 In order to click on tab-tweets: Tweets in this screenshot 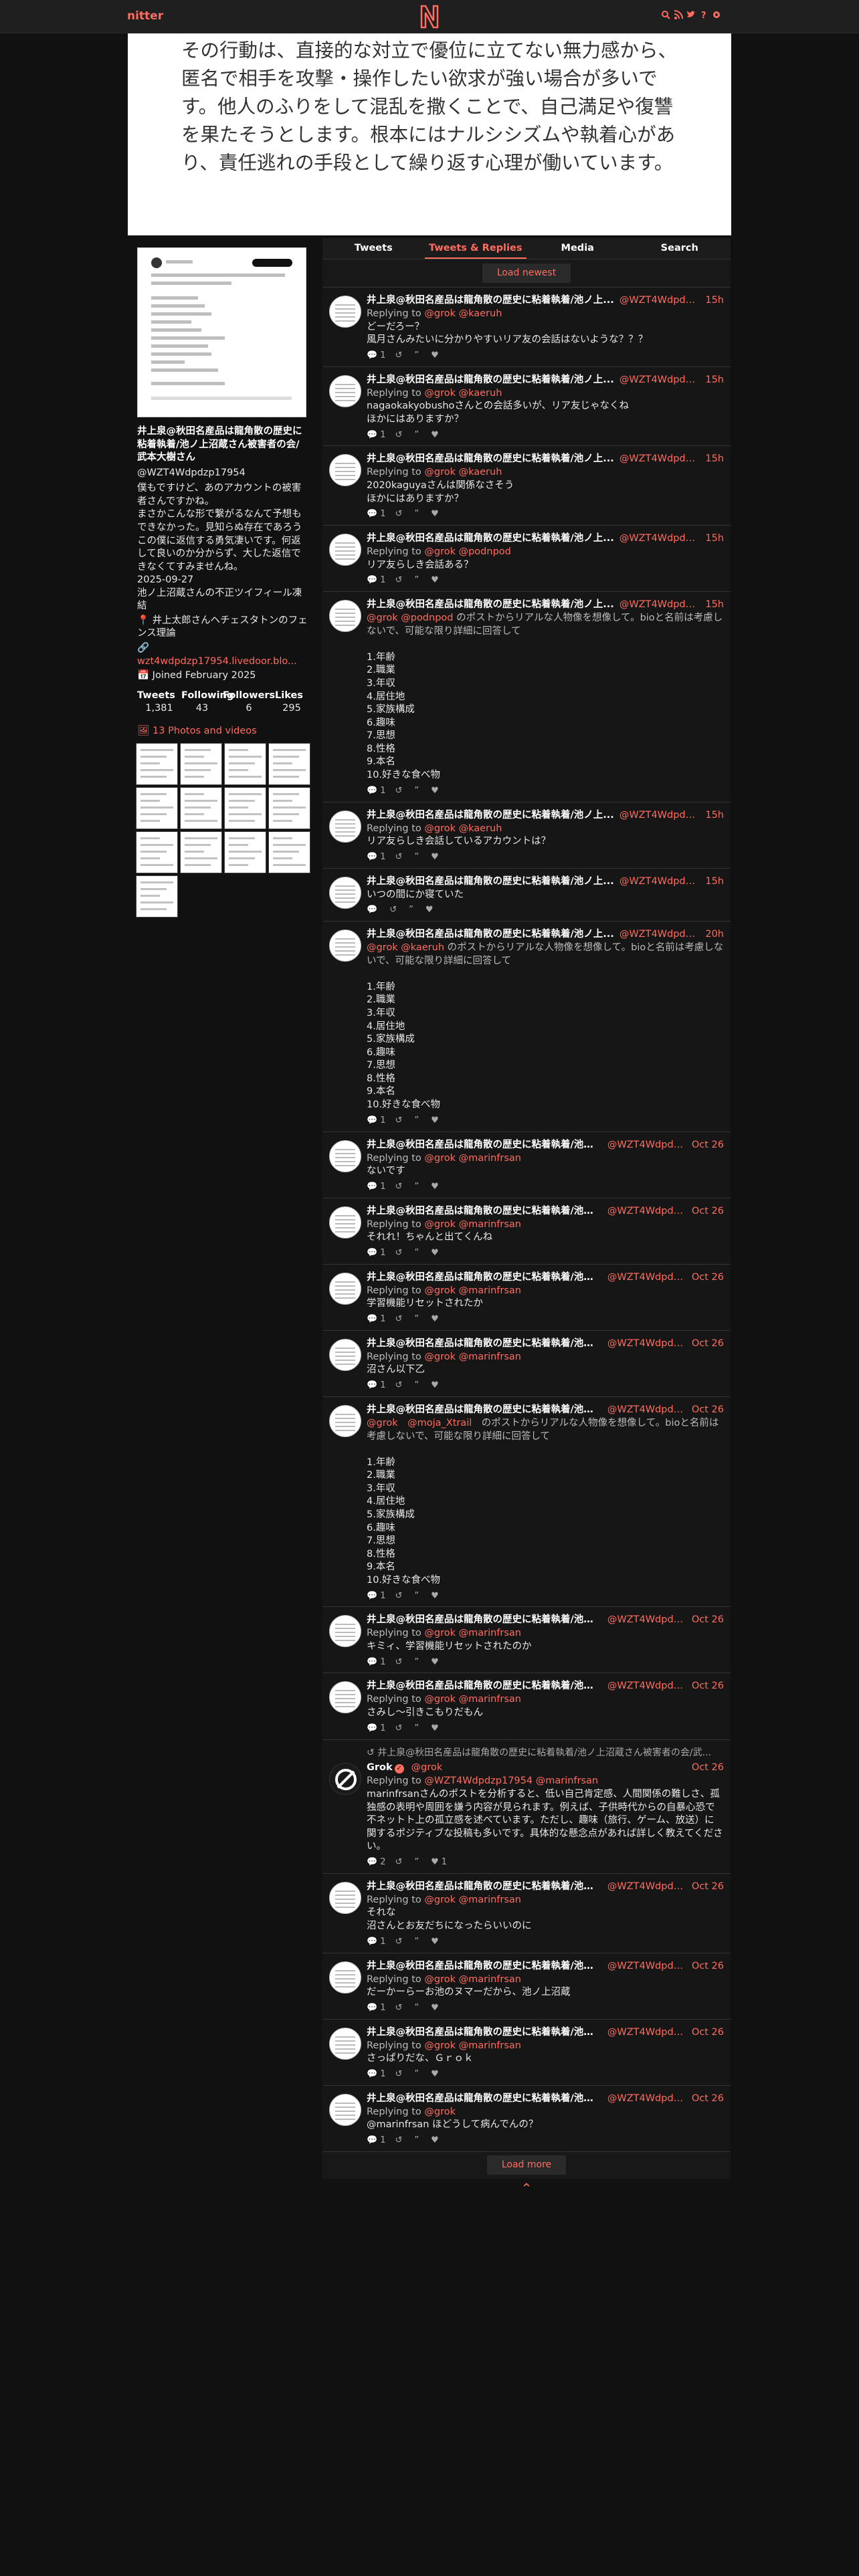, I will do `click(373, 249)`.